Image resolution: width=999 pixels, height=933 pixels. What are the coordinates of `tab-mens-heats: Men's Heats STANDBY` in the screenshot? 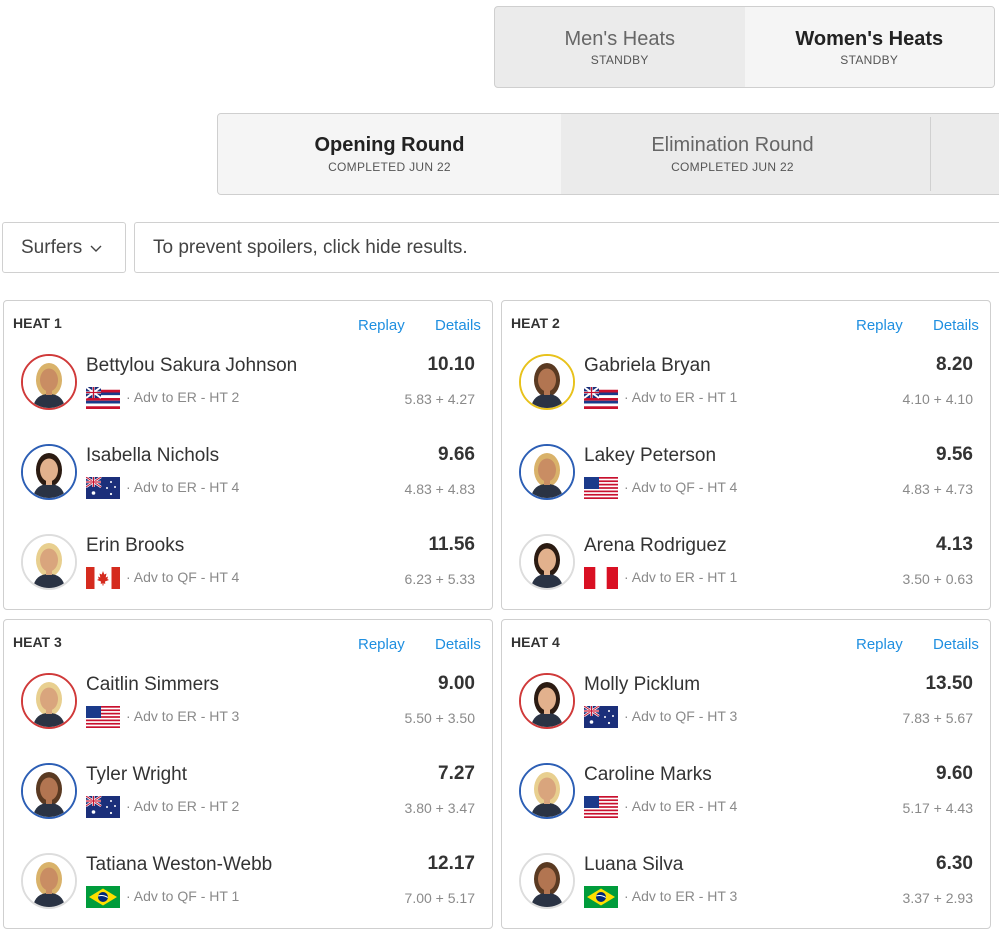 It's located at (620, 47).